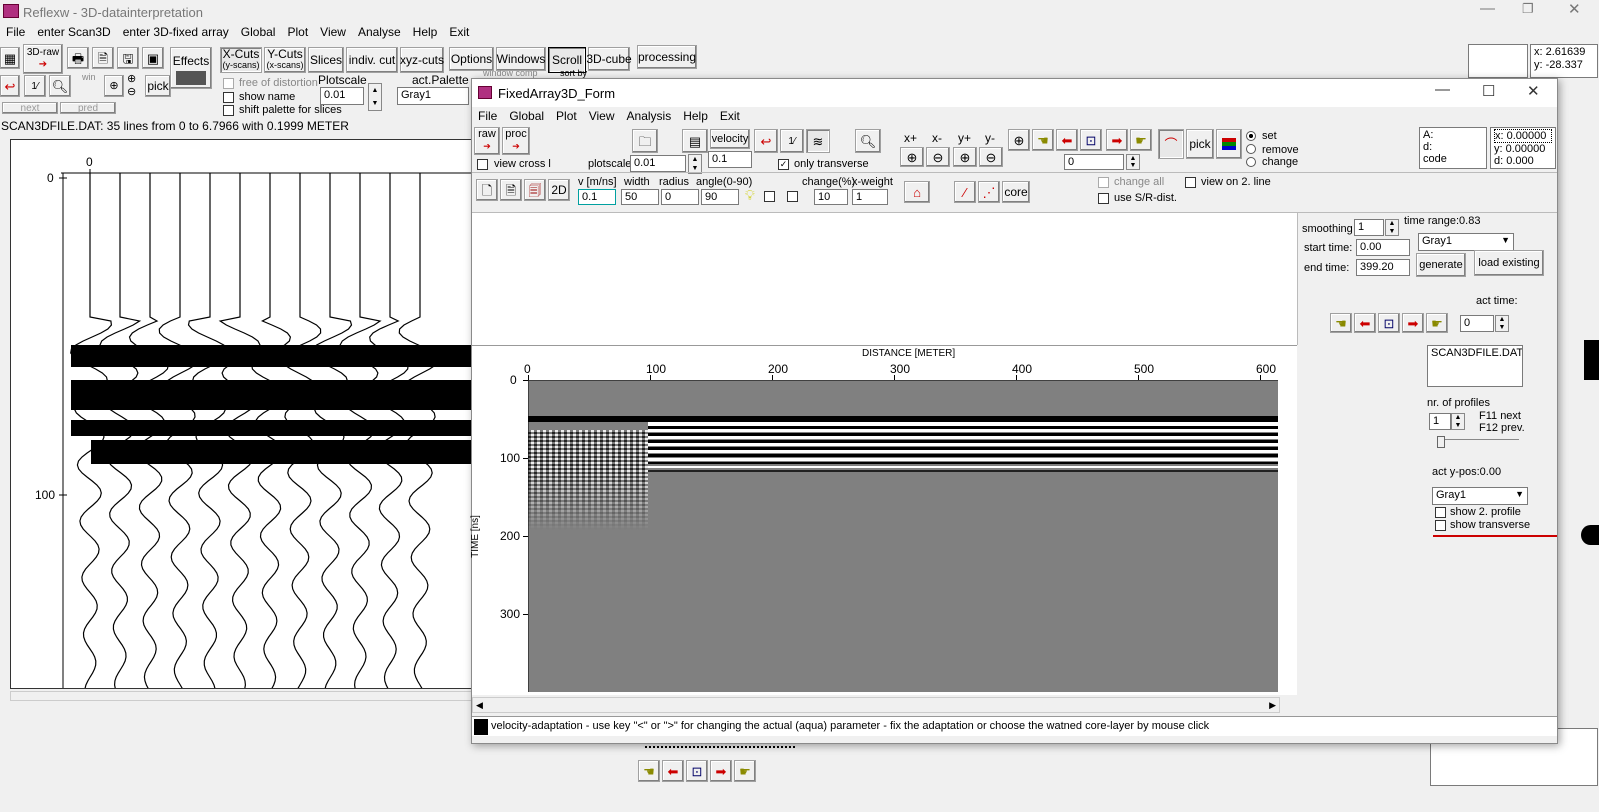  I want to click on pick-button: pick, so click(158, 86).